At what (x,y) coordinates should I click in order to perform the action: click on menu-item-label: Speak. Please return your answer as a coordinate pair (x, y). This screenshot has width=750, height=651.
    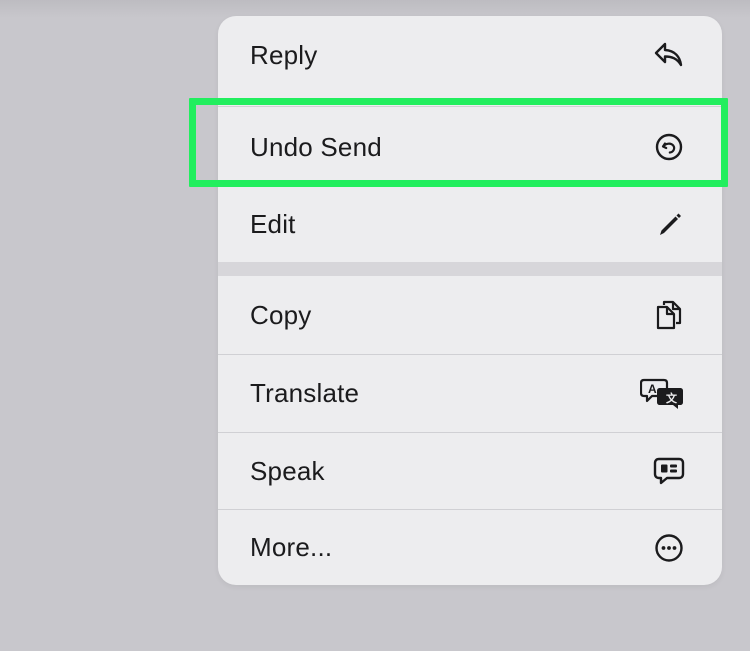
    Looking at the image, I should click on (287, 470).